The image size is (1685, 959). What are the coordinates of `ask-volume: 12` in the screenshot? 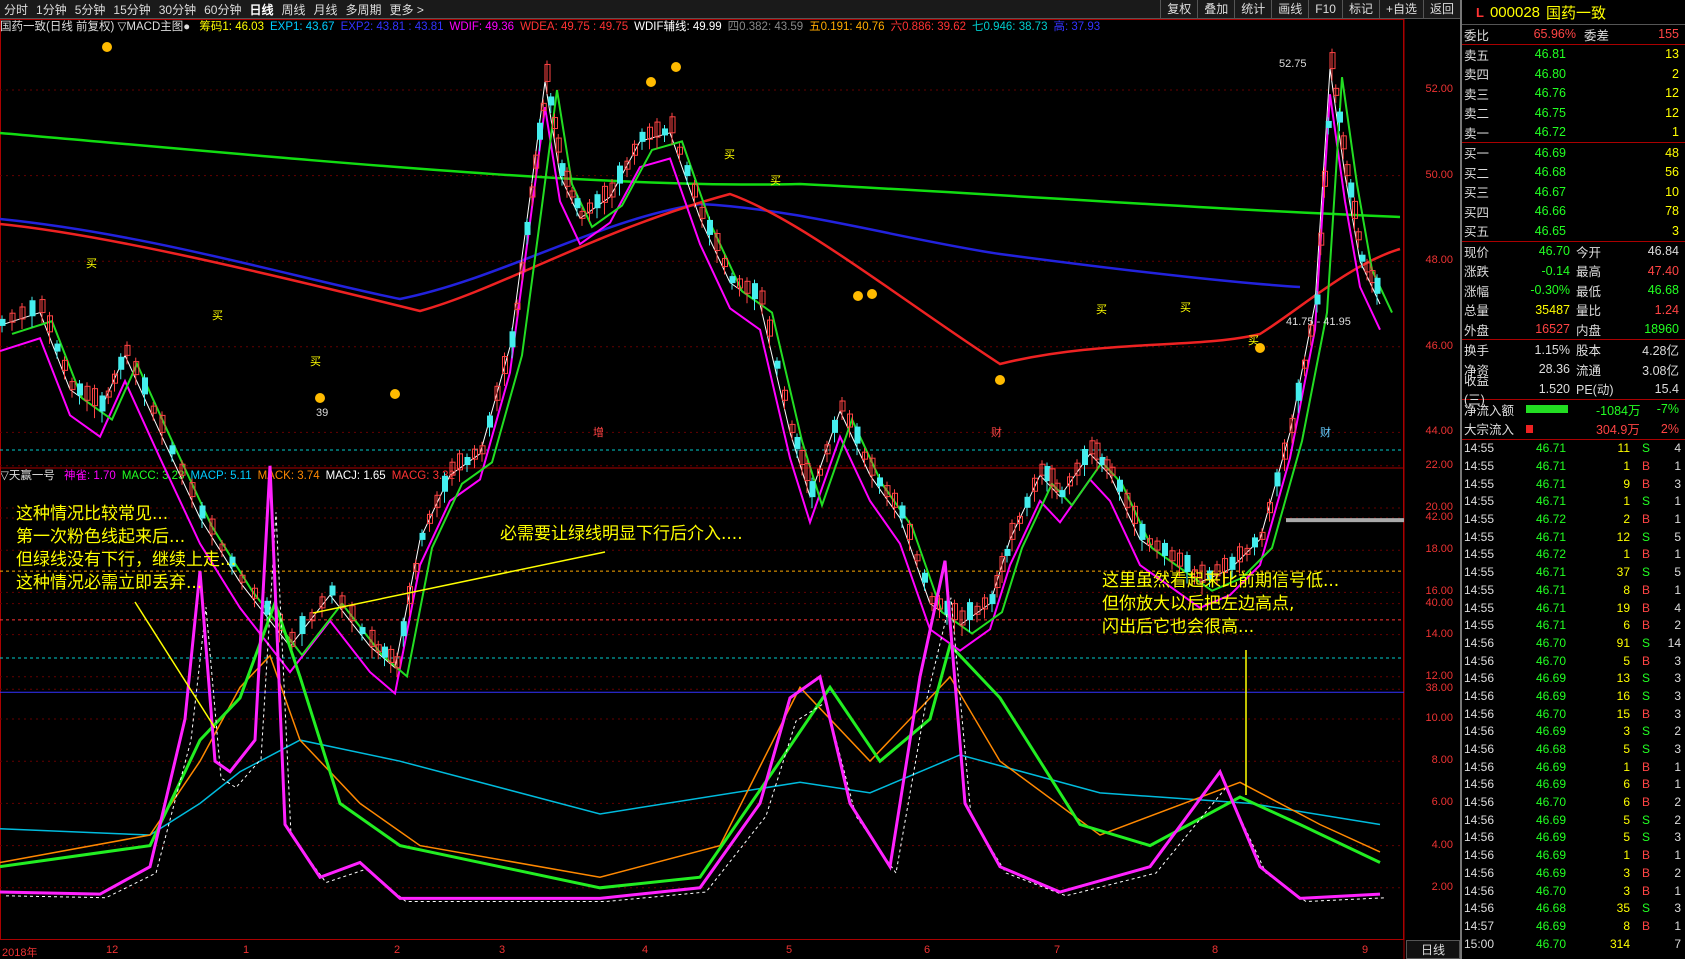 It's located at (1672, 112).